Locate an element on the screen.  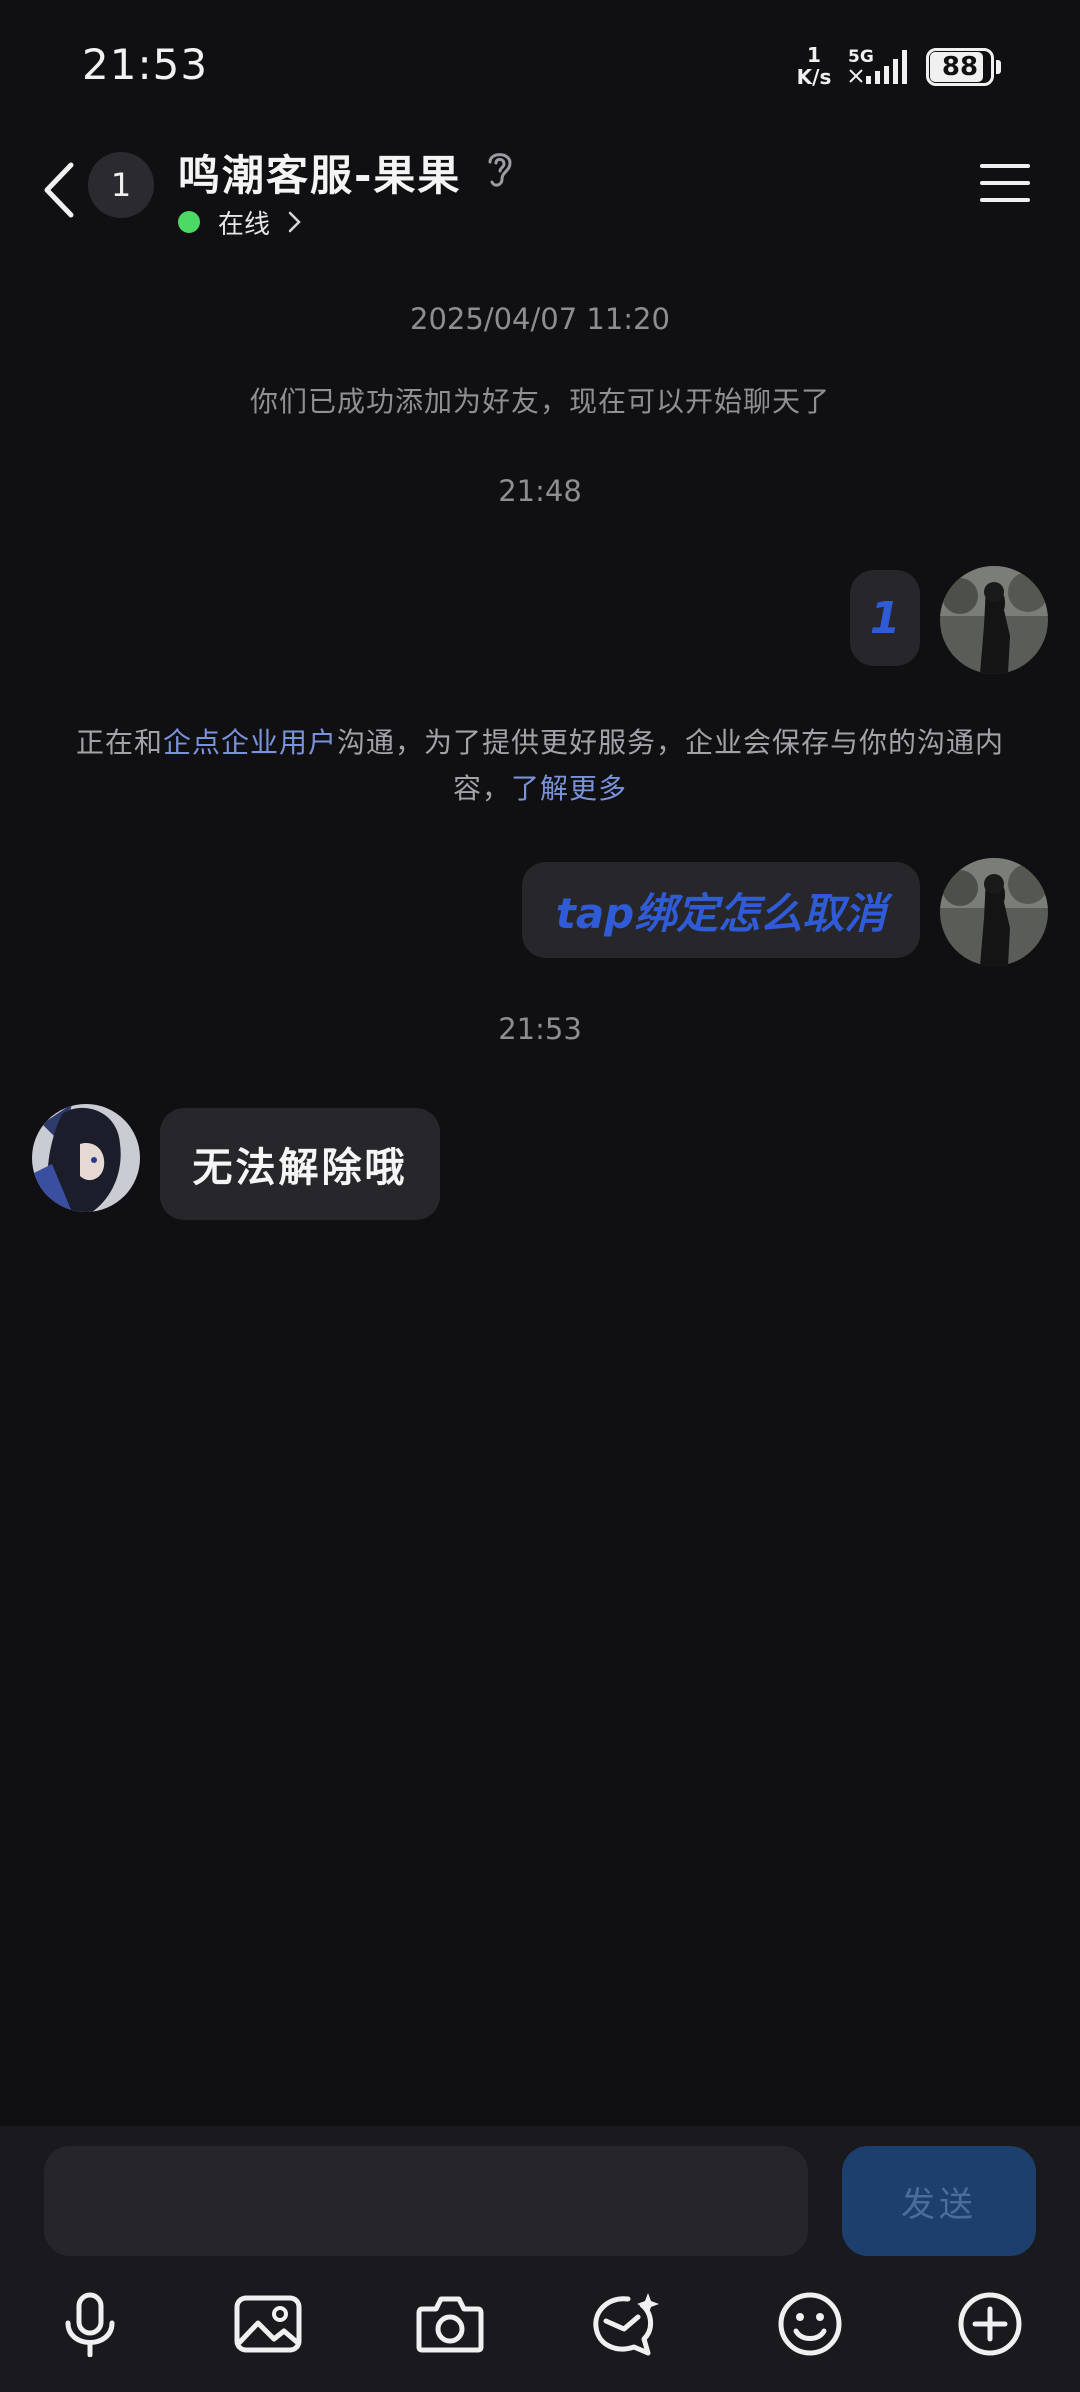
time-stamp: 21:48 is located at coordinates (540, 491).